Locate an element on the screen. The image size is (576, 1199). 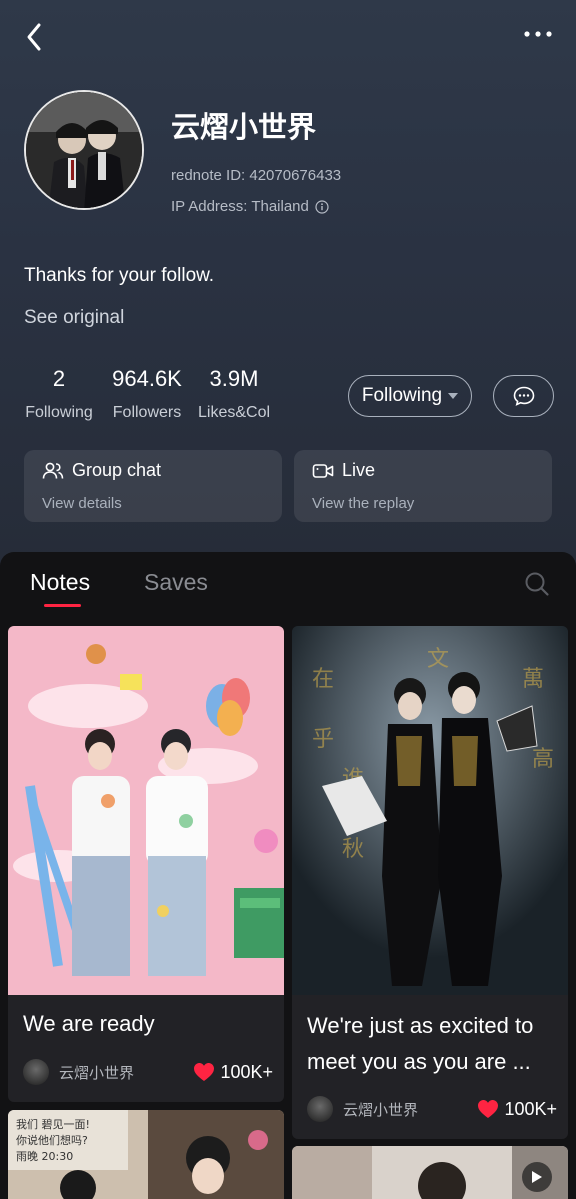
svg-text: 在 is located at coordinates (323, 679).